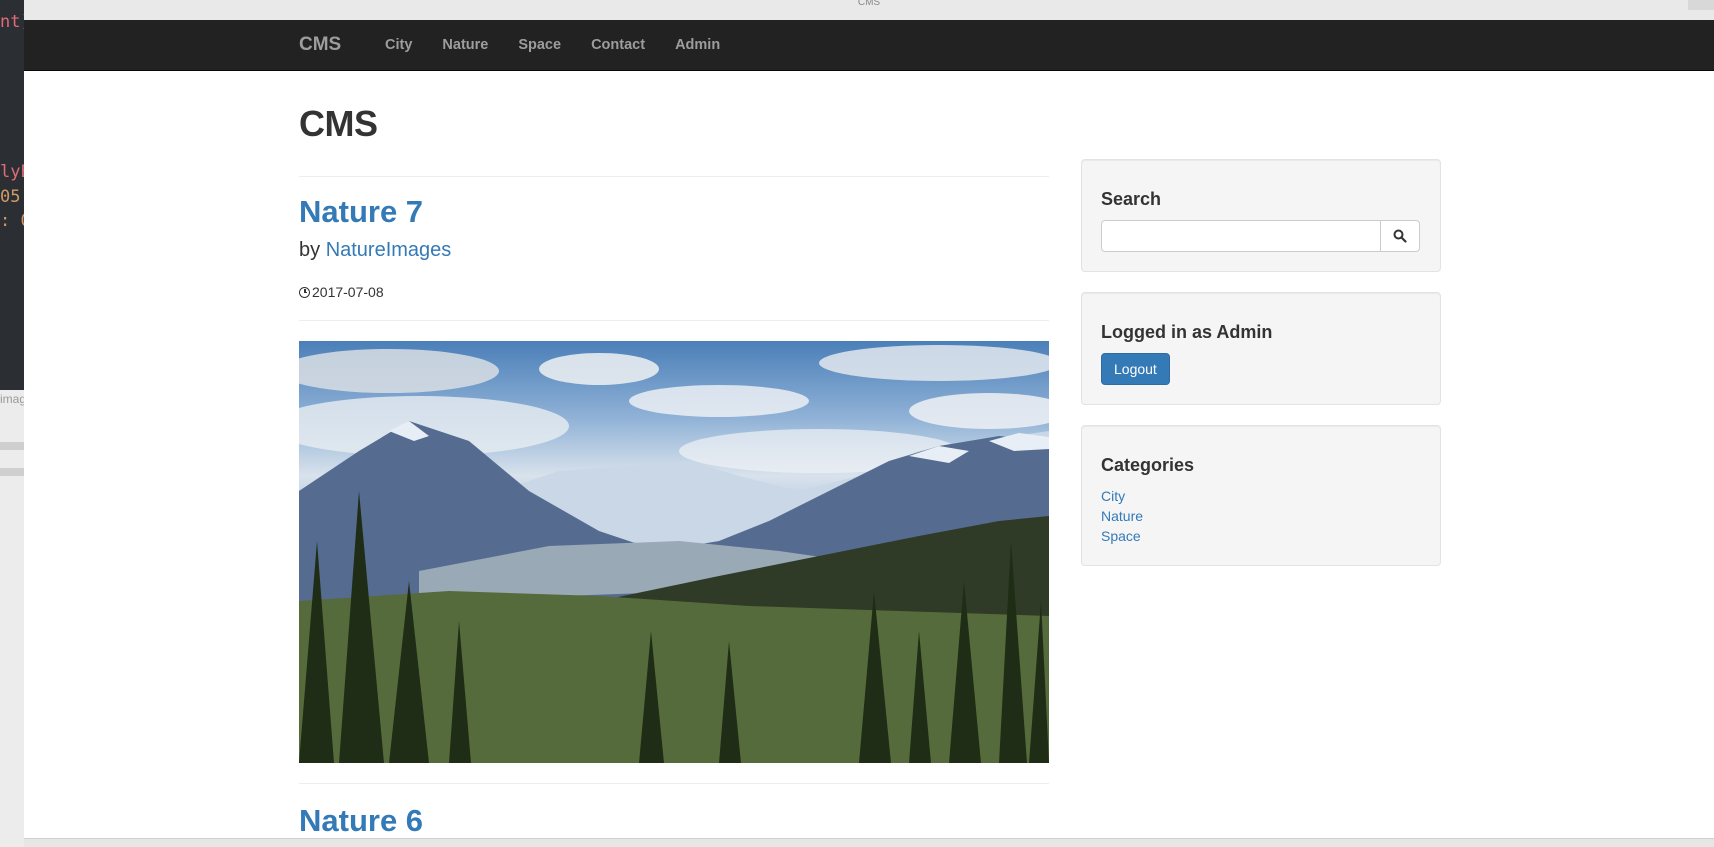 The width and height of the screenshot is (1714, 847). Describe the element at coordinates (539, 45) in the screenshot. I see `nav-item-space: Space` at that location.